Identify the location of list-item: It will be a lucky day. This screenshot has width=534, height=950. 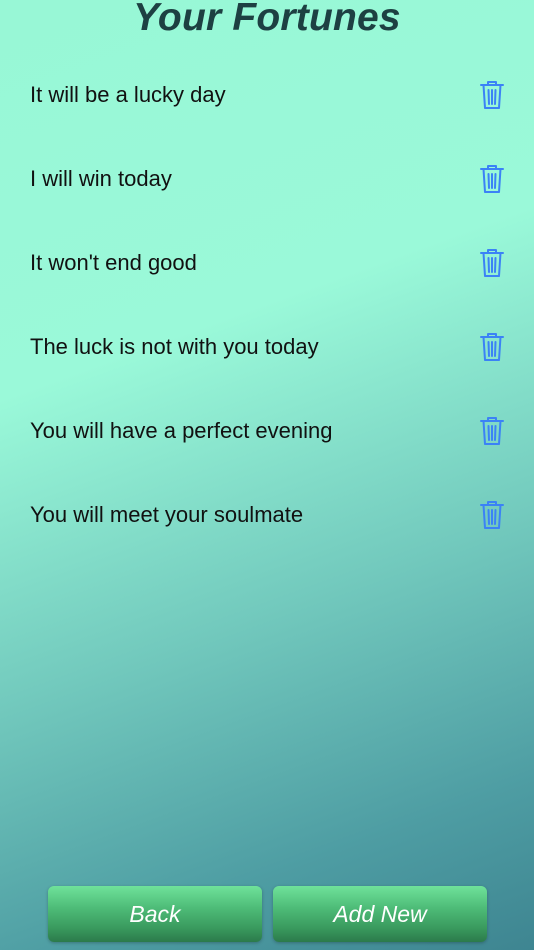
(267, 95).